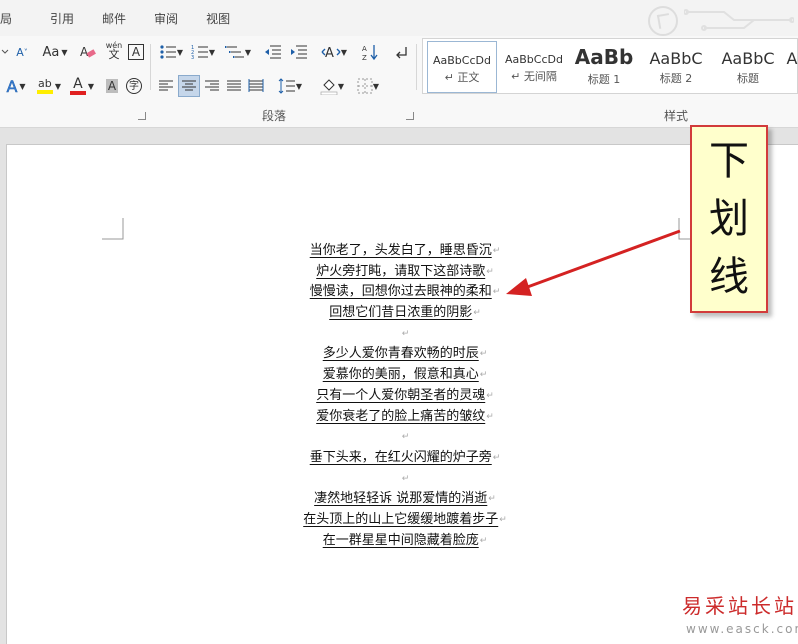  Describe the element at coordinates (792, 58) in the screenshot. I see `style-sample: A` at that location.